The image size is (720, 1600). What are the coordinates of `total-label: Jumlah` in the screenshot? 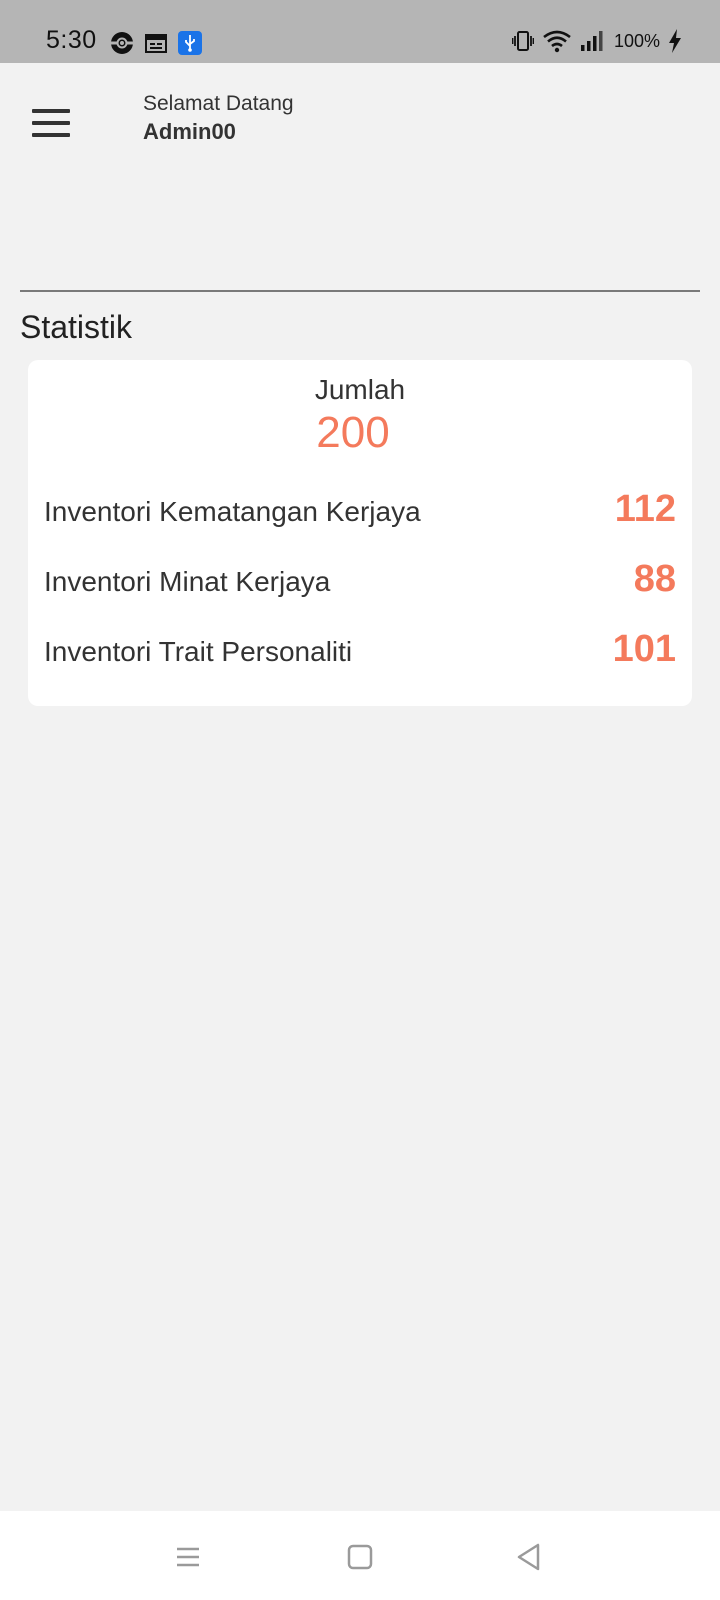 It's located at (360, 389).